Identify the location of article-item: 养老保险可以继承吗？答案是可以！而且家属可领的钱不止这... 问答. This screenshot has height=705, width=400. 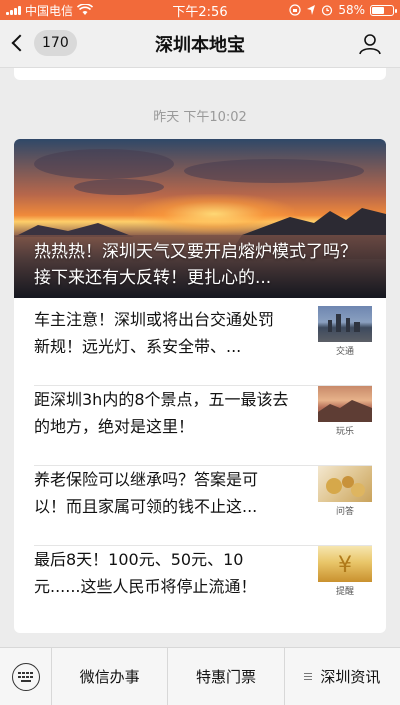
(203, 506).